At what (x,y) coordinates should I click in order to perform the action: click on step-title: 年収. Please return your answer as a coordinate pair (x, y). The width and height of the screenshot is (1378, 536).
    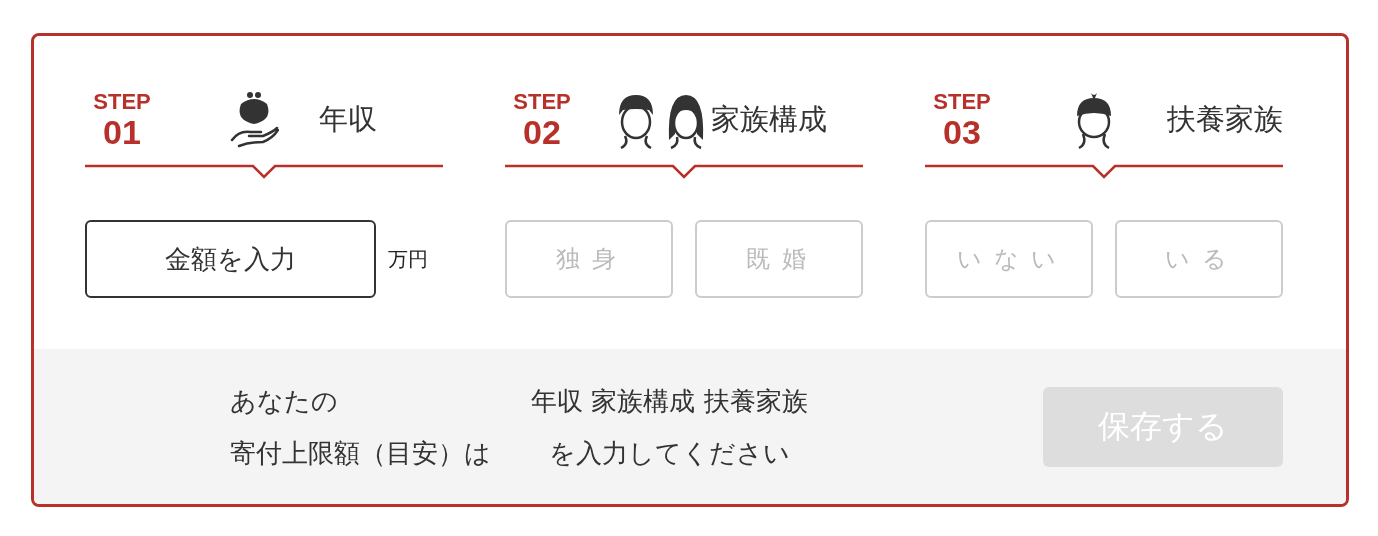
    Looking at the image, I should click on (348, 119).